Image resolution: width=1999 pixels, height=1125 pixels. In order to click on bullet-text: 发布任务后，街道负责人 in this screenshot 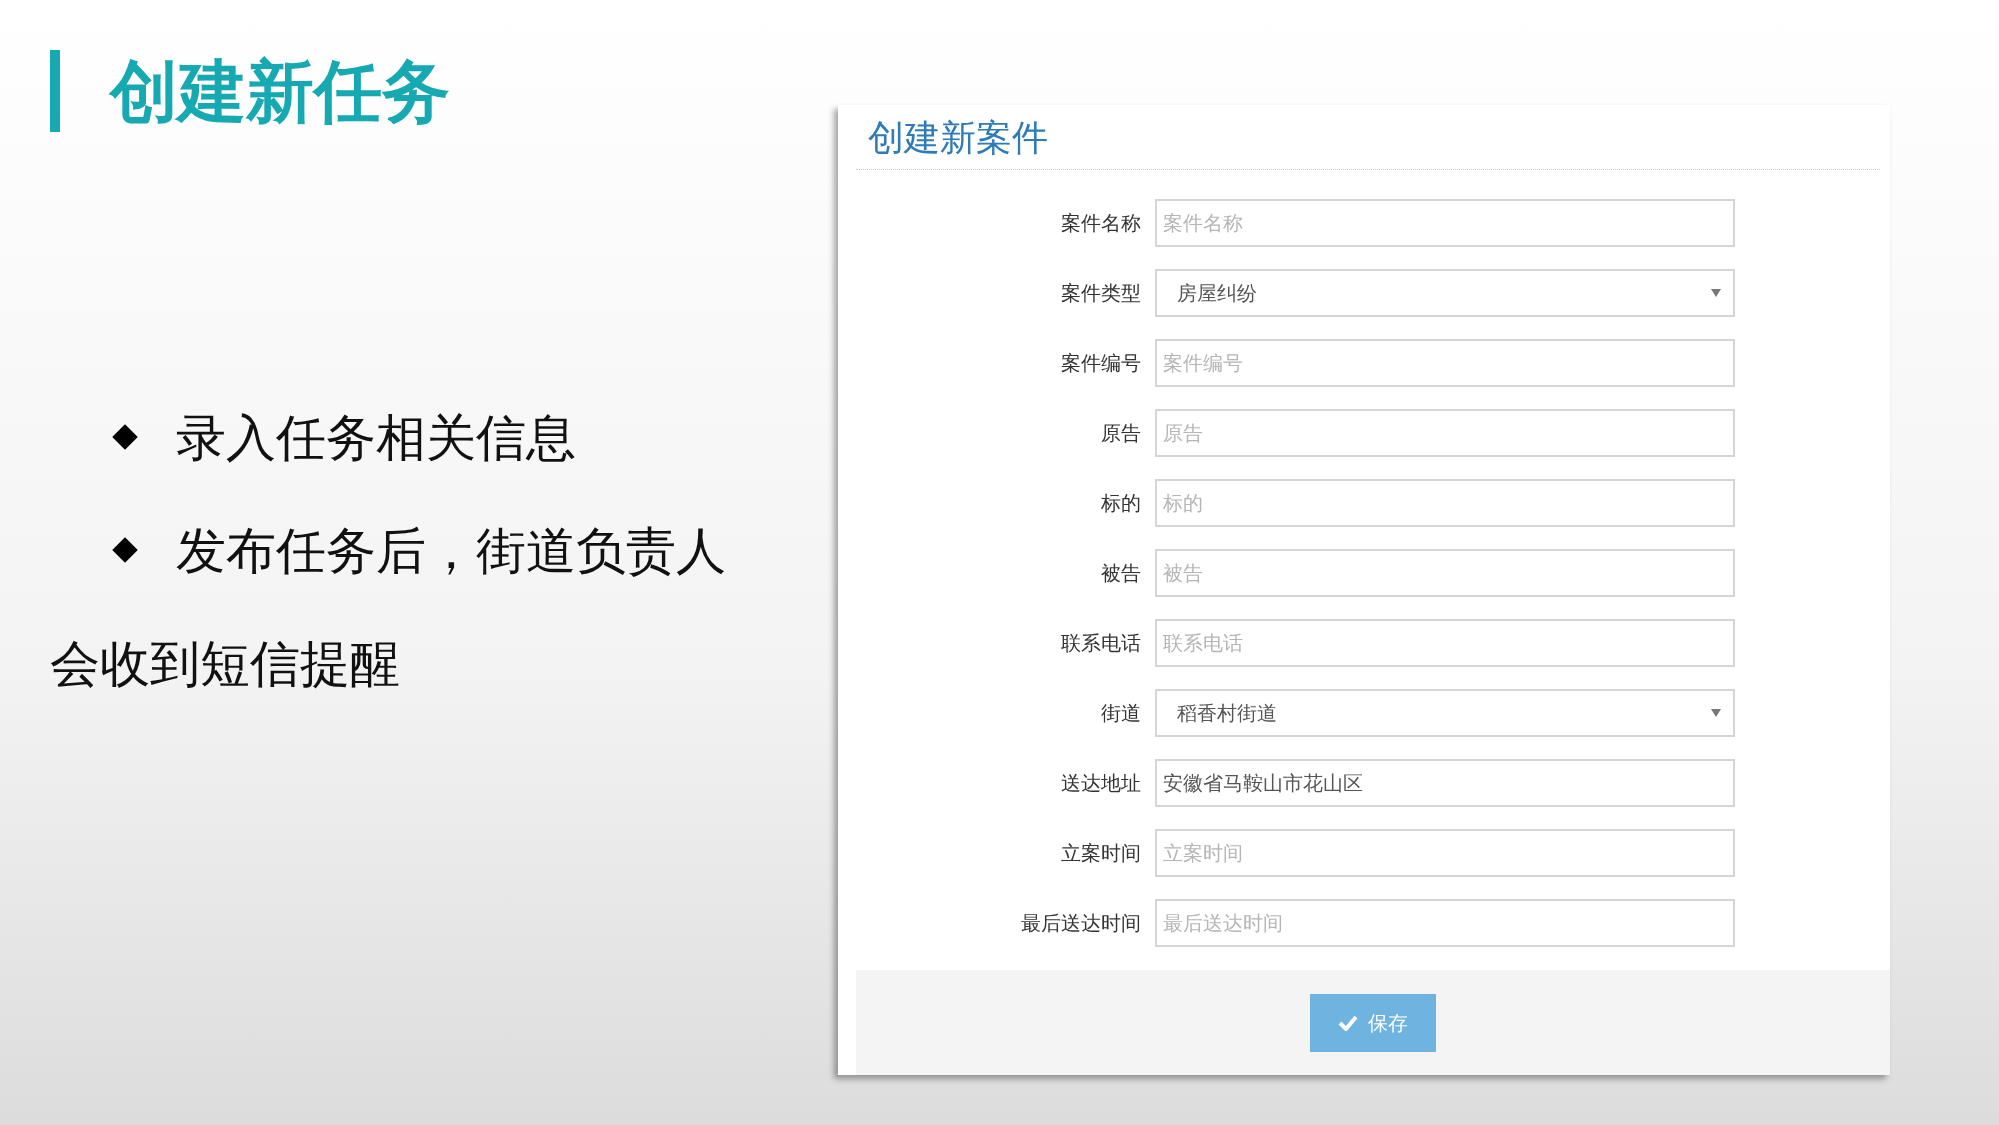, I will do `click(451, 551)`.